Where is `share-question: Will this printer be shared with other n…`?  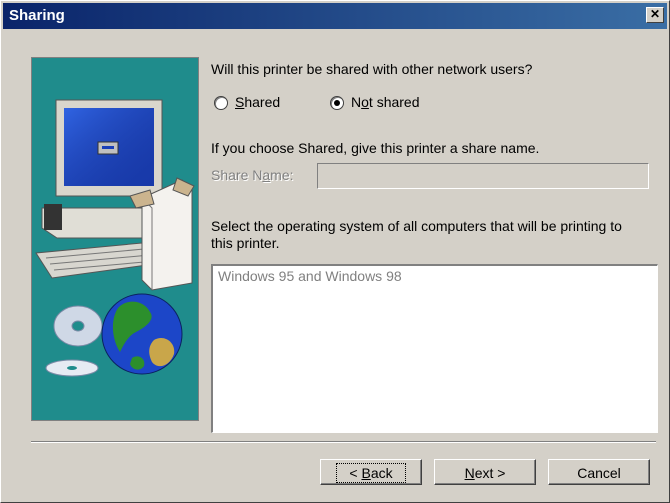 share-question: Will this printer be shared with other n… is located at coordinates (372, 69).